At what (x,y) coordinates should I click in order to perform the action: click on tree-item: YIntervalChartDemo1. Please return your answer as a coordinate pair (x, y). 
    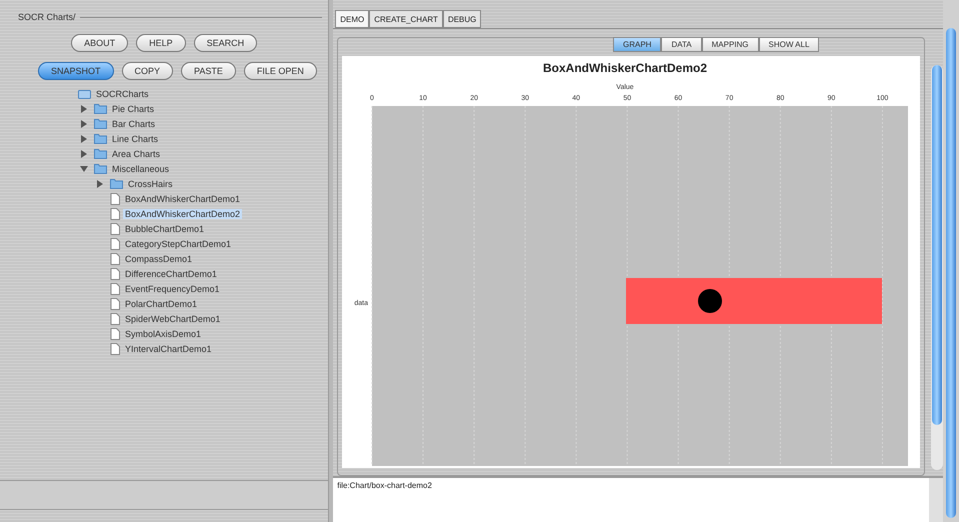
    Looking at the image, I should click on (168, 349).